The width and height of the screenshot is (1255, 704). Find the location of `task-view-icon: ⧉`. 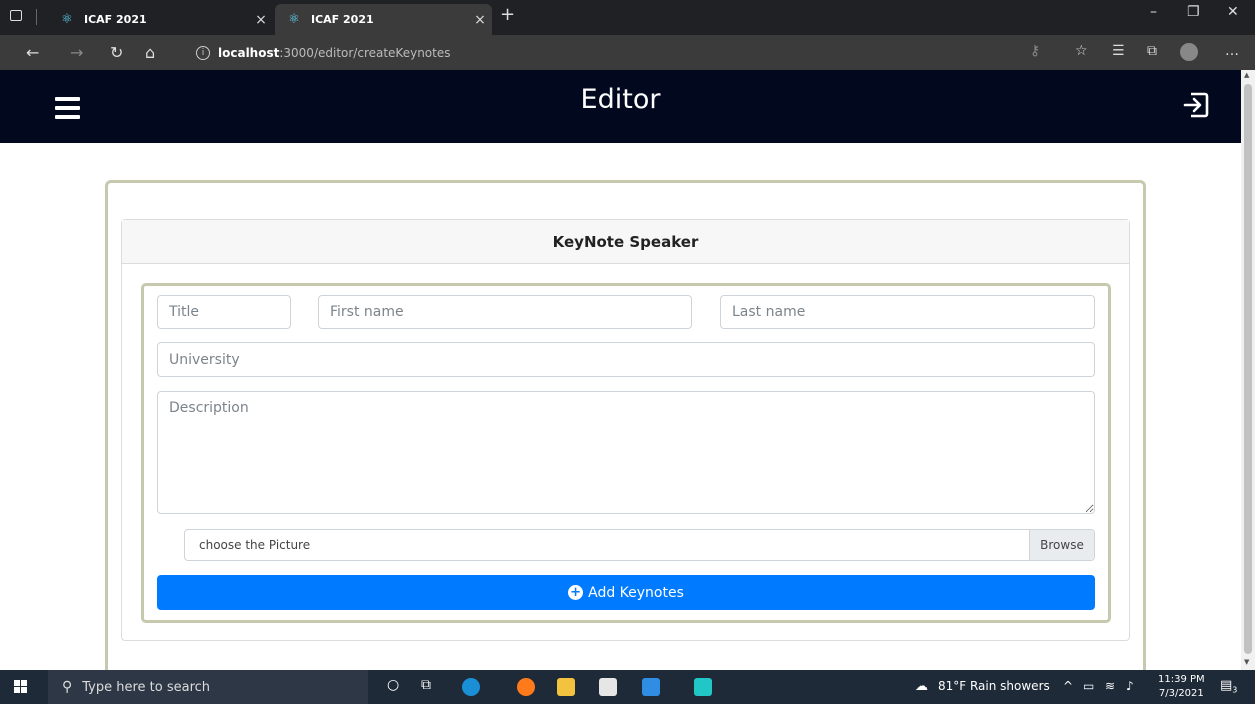

task-view-icon: ⧉ is located at coordinates (426, 685).